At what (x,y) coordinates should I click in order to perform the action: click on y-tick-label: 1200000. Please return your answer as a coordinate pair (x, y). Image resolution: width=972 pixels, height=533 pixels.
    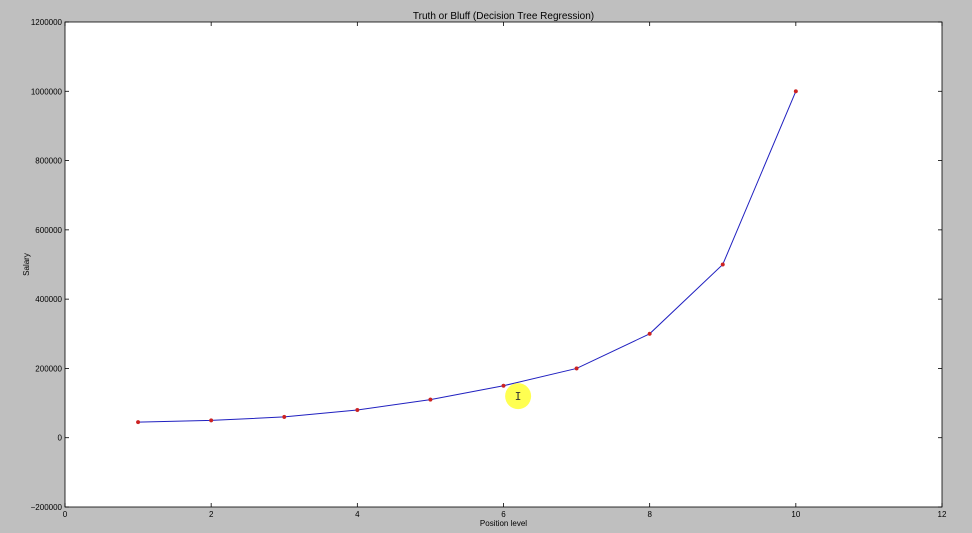
    Looking at the image, I should click on (47, 22).